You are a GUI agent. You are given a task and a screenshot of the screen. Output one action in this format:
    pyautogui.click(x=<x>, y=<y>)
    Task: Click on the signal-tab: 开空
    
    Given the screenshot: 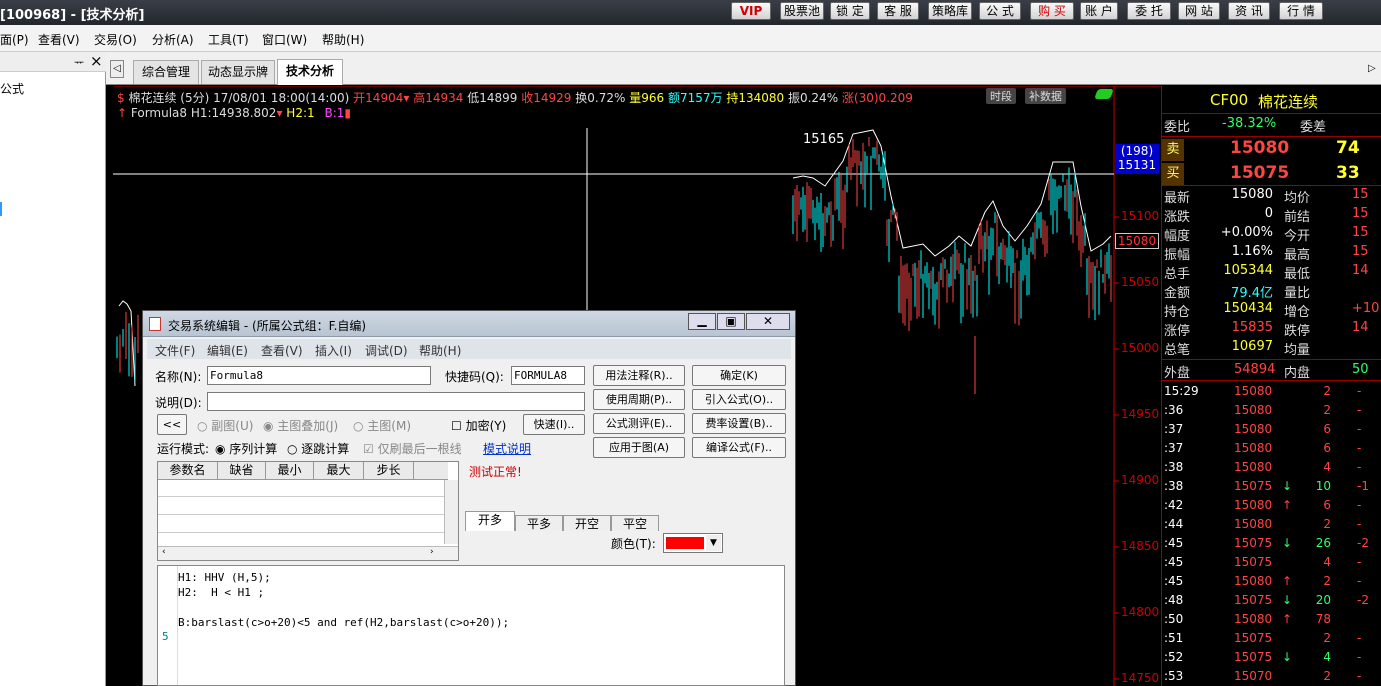 What is the action you would take?
    pyautogui.click(x=587, y=523)
    